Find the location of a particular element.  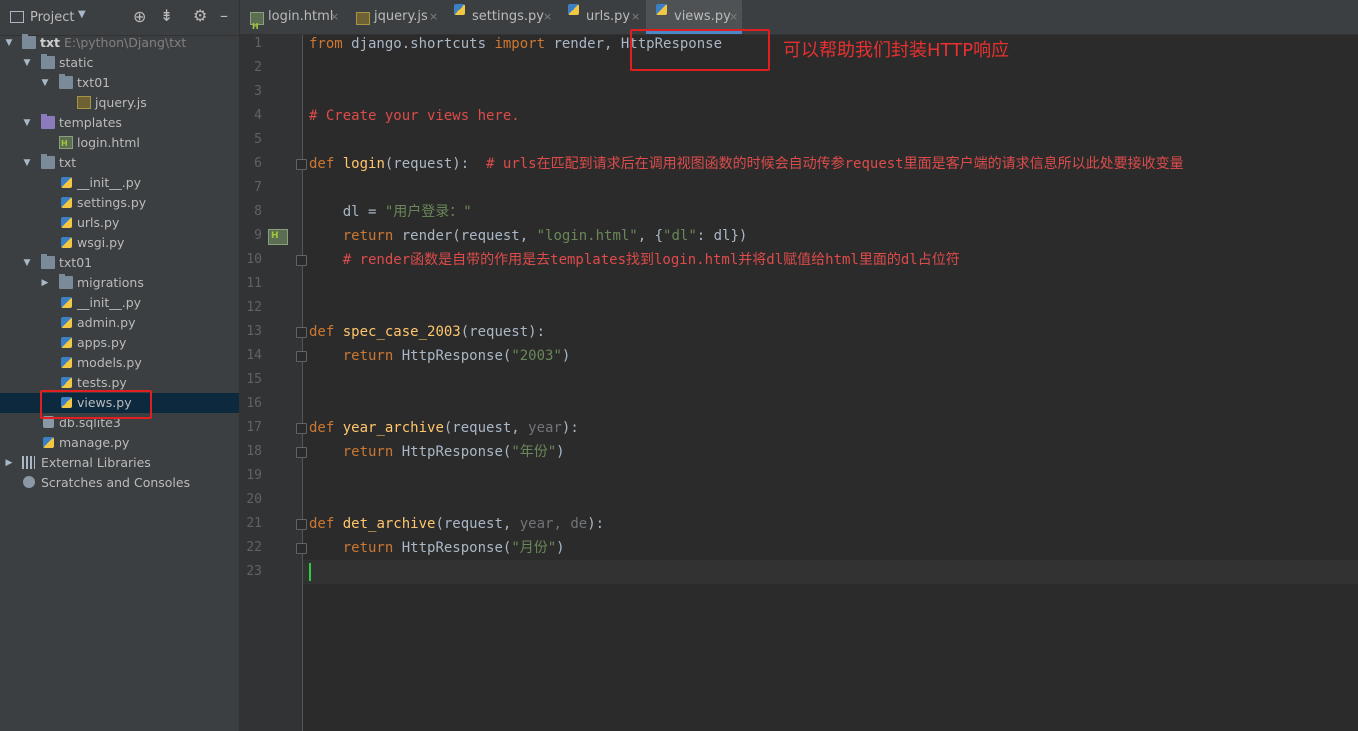

tree-item-static: ▼ static is located at coordinates (119, 63).